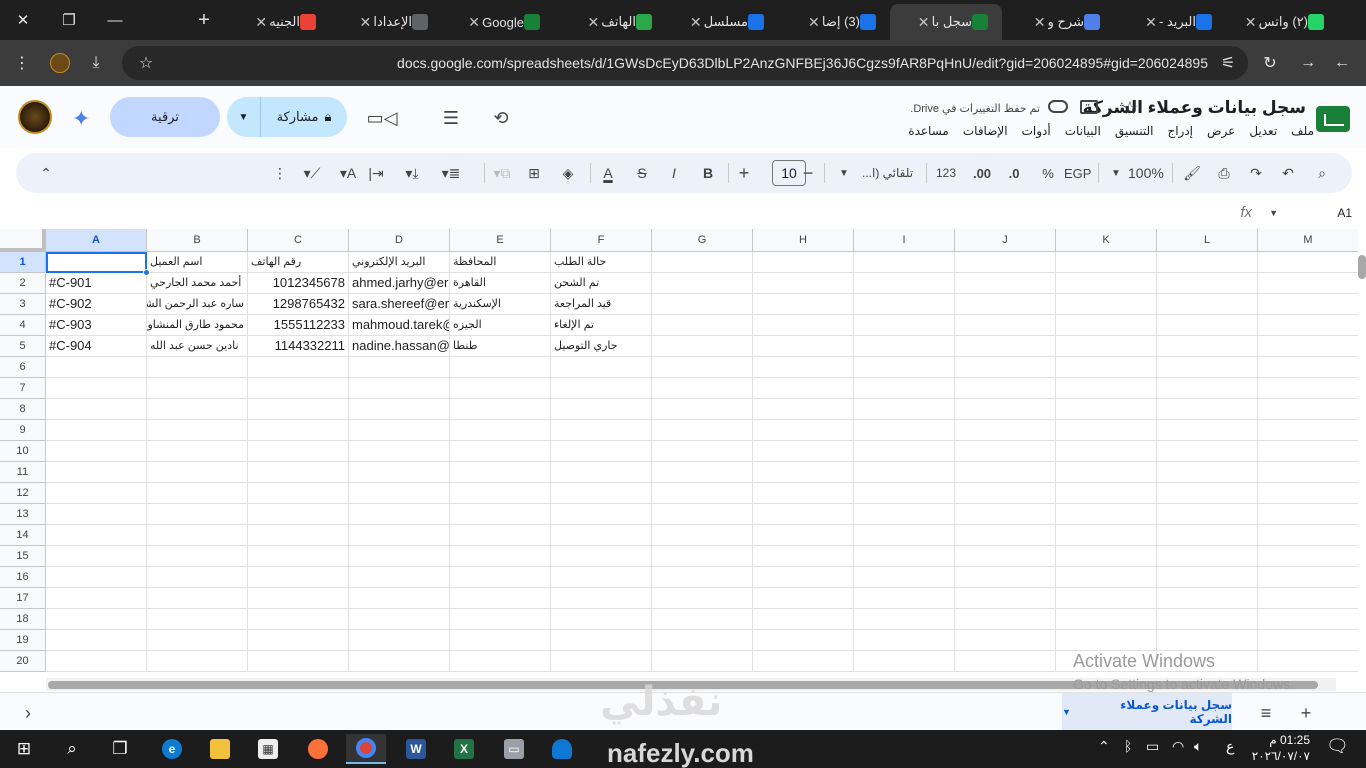  What do you see at coordinates (601, 409) in the screenshot?
I see `cell-F8` at bounding box center [601, 409].